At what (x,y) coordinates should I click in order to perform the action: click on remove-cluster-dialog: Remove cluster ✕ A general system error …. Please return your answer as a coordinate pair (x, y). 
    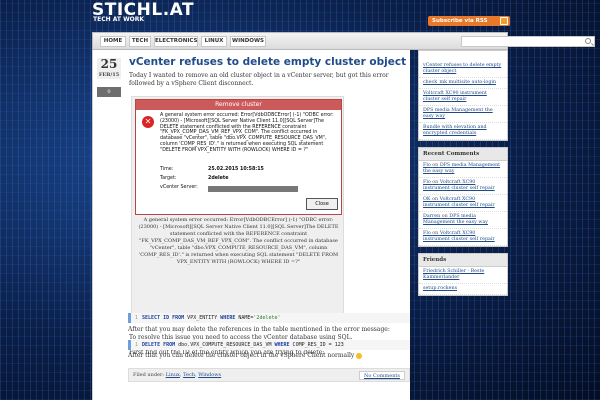
    Looking at the image, I should click on (238, 157).